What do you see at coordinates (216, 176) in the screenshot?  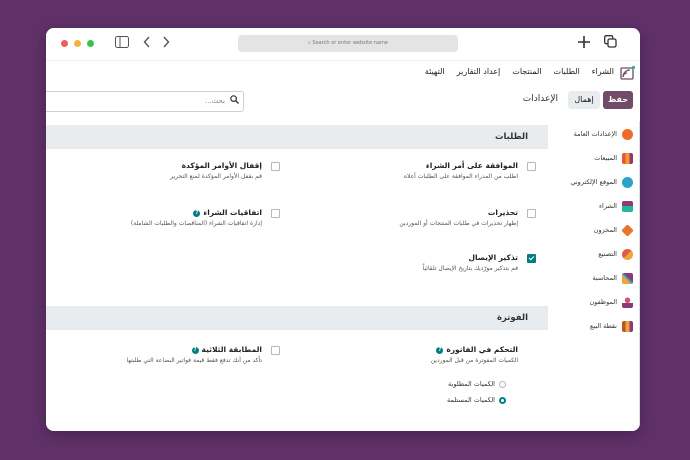 I see `setting-description: قم بقفل الأوامر المؤكدة لمنع التحرير` at bounding box center [216, 176].